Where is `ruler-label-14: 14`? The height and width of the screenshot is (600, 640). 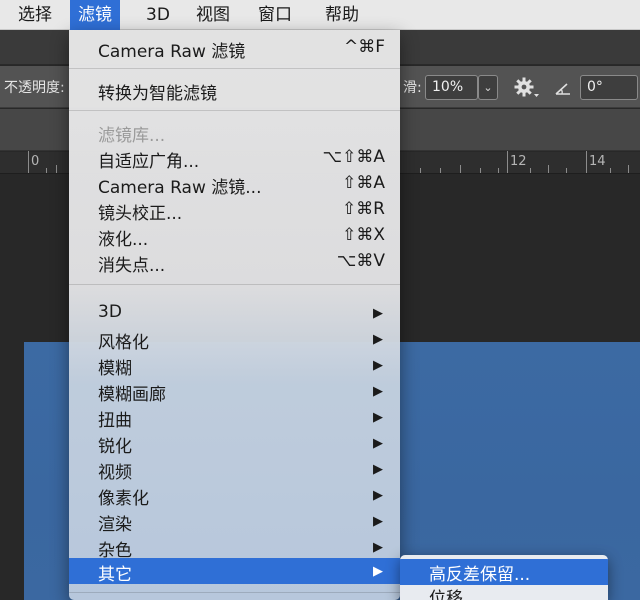
ruler-label-14: 14 is located at coordinates (597, 161).